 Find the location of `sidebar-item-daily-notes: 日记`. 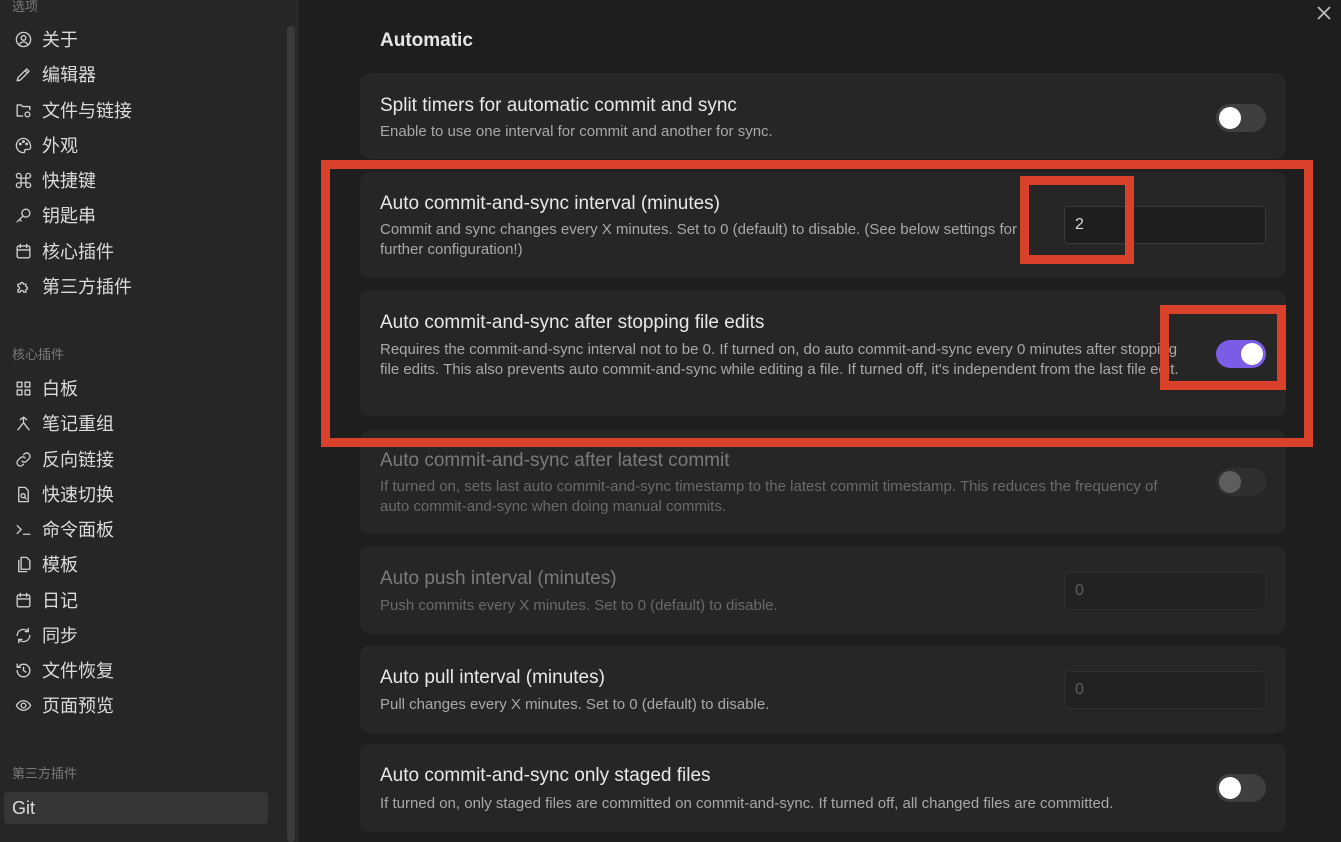

sidebar-item-daily-notes: 日记 is located at coordinates (136, 600).